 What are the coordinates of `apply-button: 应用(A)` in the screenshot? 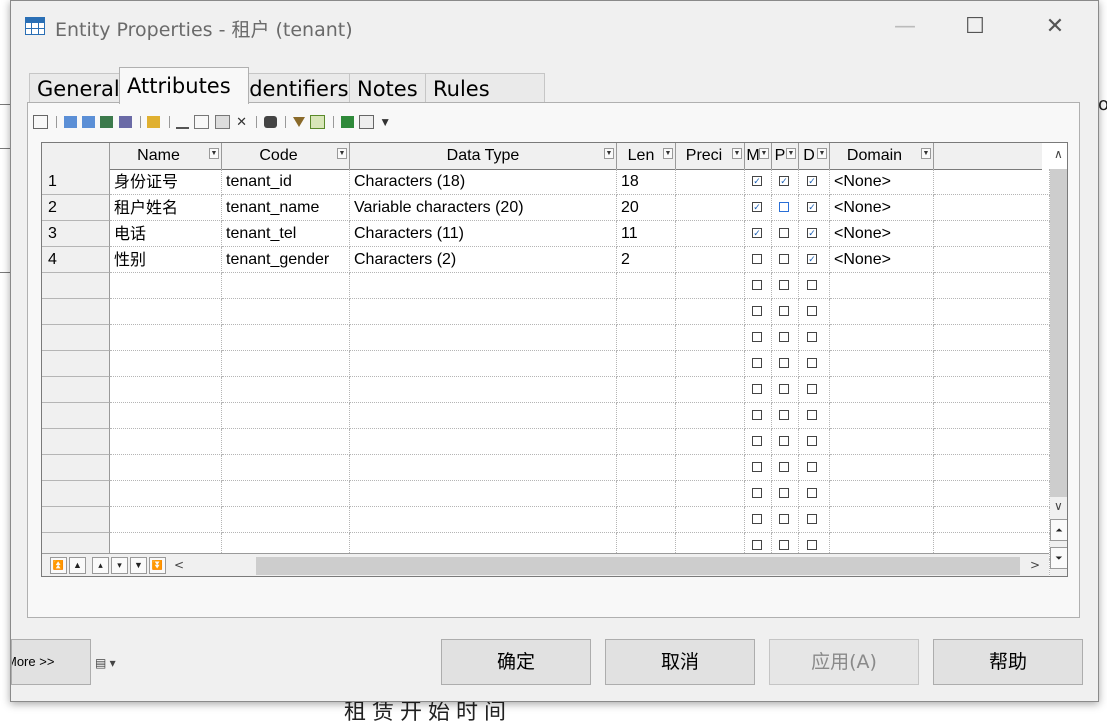 It's located at (844, 662).